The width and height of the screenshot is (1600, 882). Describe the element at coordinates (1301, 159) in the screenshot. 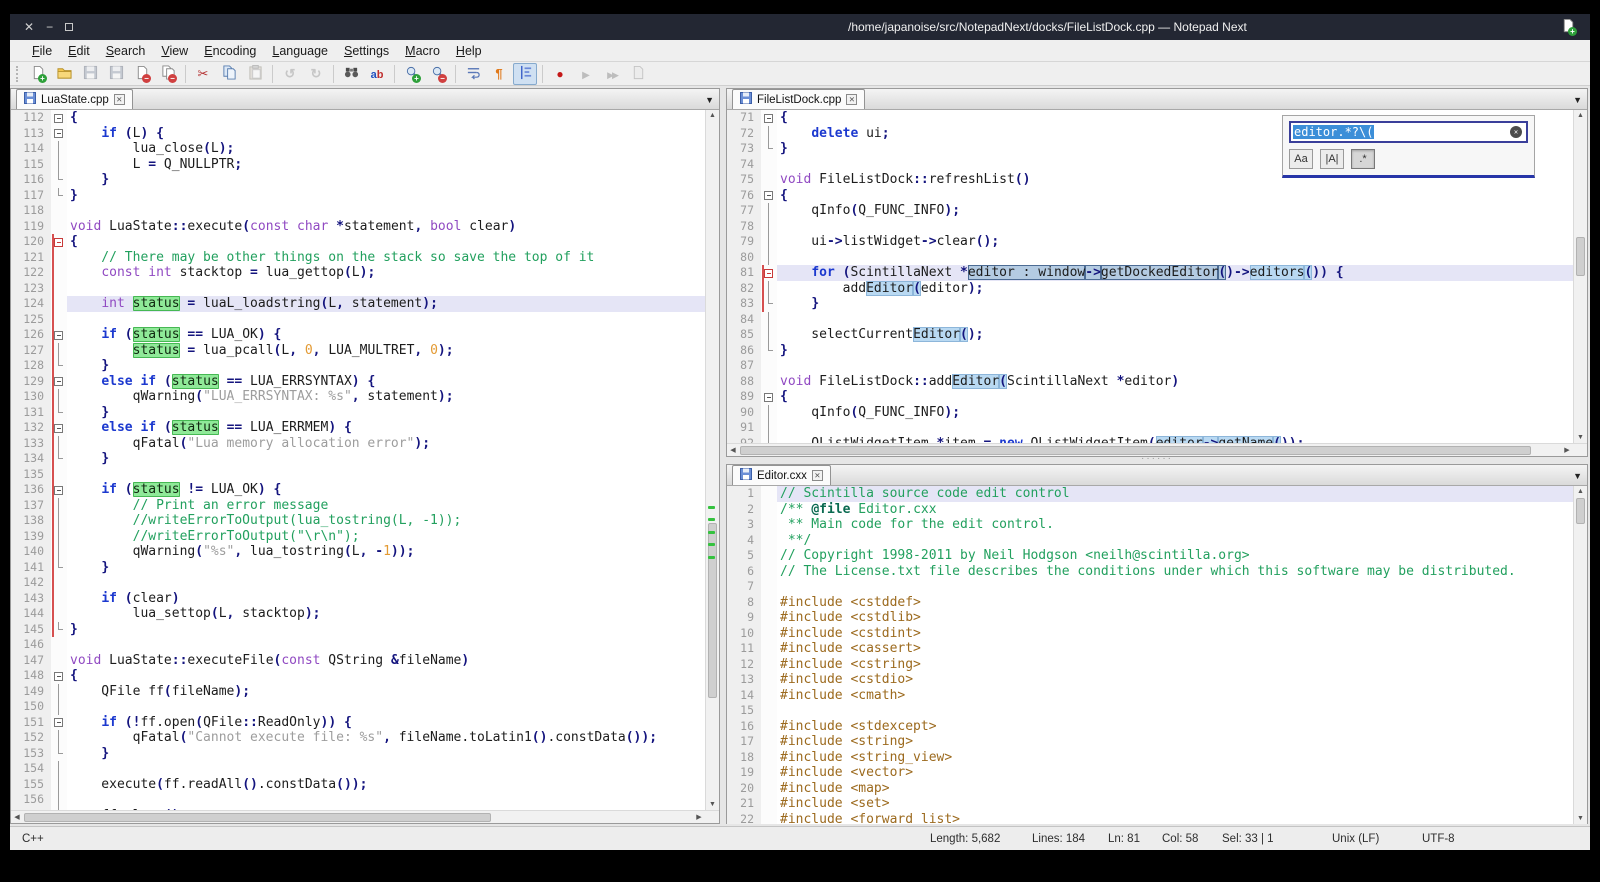

I see `match-case-toggle: Aa` at that location.